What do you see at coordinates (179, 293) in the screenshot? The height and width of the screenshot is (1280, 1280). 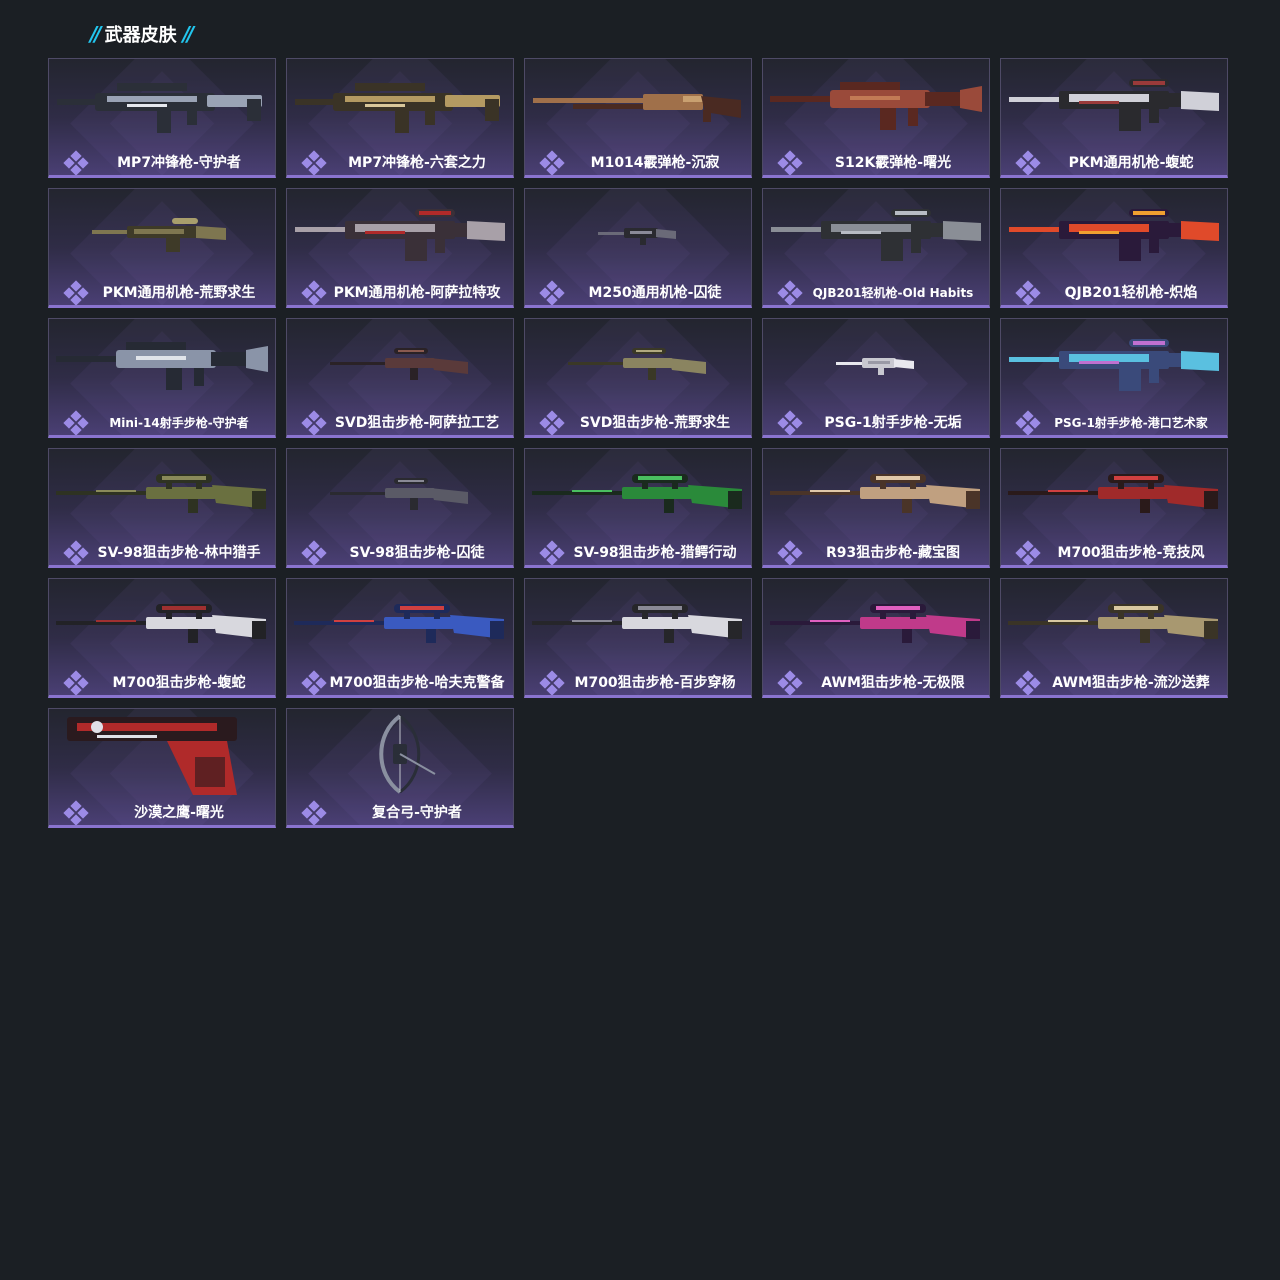 I see `skin-name: PKM通用机枪-荒野求生` at bounding box center [179, 293].